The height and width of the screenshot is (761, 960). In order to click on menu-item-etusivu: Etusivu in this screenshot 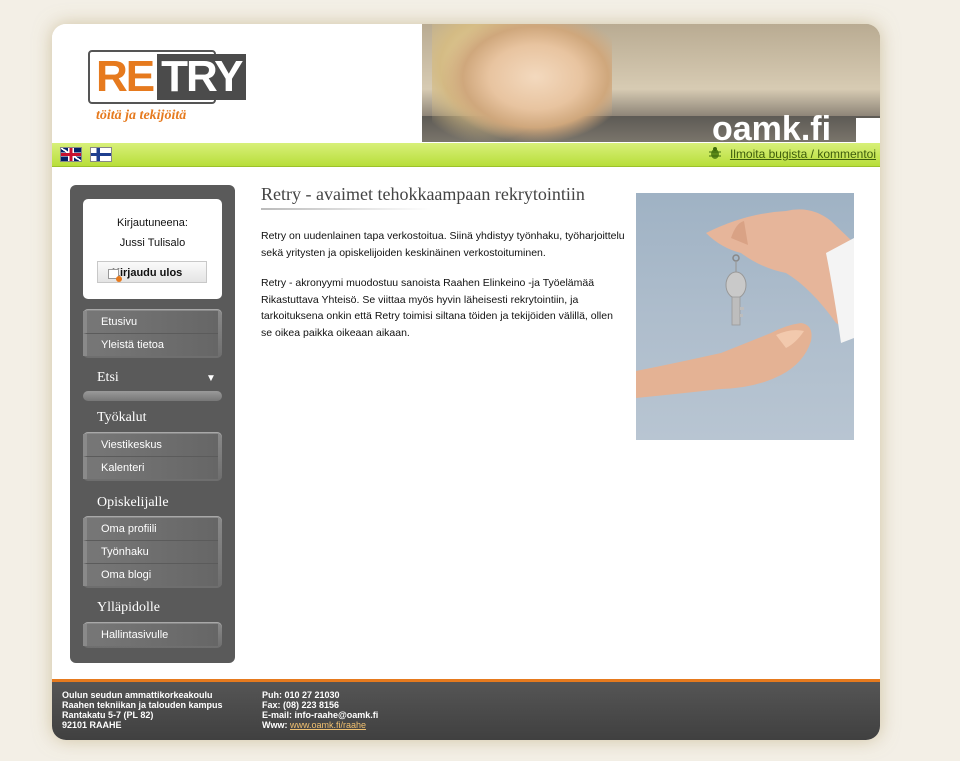, I will do `click(150, 322)`.